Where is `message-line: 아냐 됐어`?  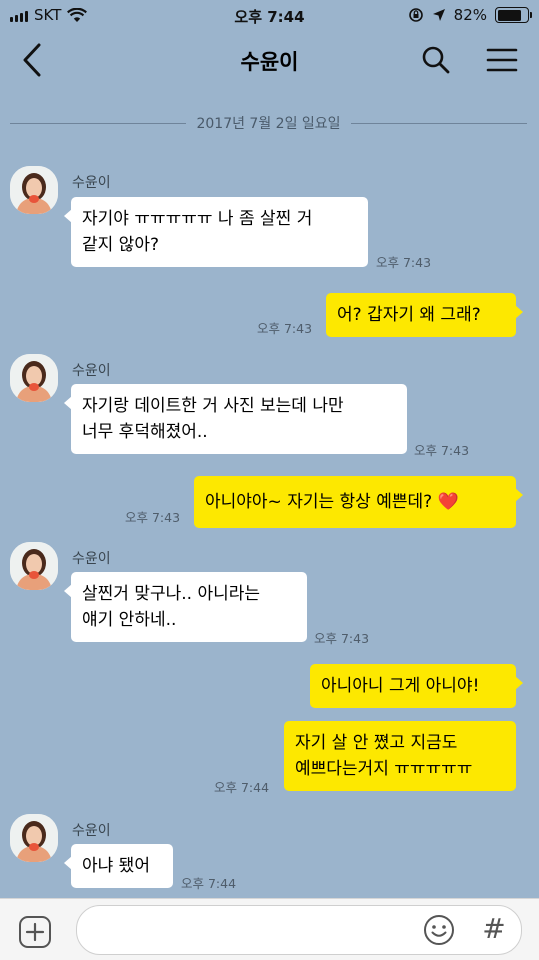 message-line: 아냐 됐어 is located at coordinates (116, 866).